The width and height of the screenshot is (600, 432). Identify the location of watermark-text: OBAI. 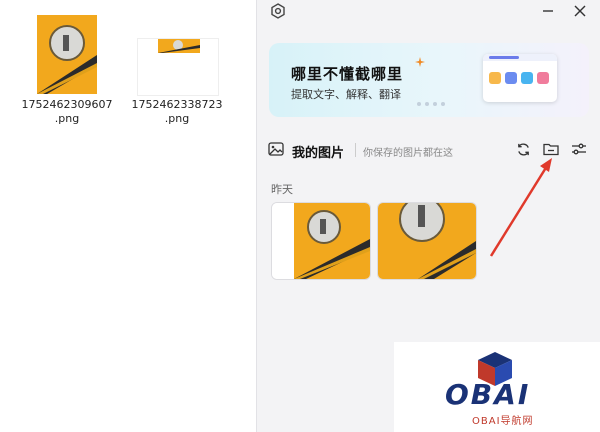
(488, 394).